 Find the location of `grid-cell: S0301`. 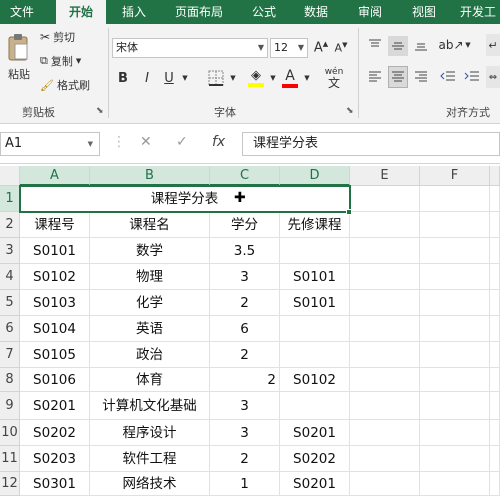

grid-cell: S0301 is located at coordinates (55, 484).